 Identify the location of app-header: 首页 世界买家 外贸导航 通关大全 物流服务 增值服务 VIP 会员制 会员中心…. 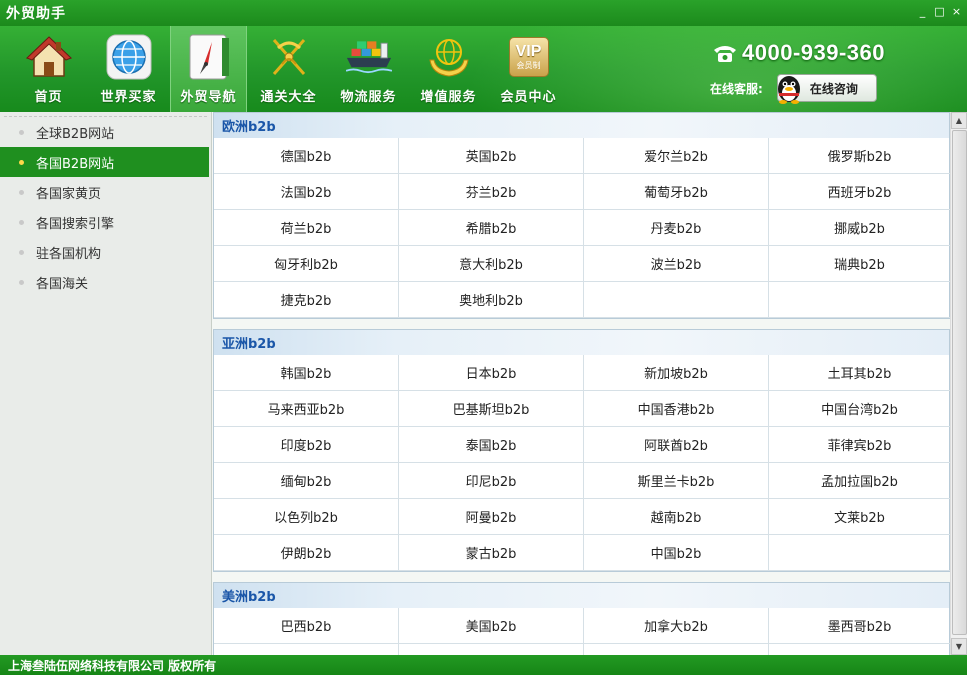
(483, 69).